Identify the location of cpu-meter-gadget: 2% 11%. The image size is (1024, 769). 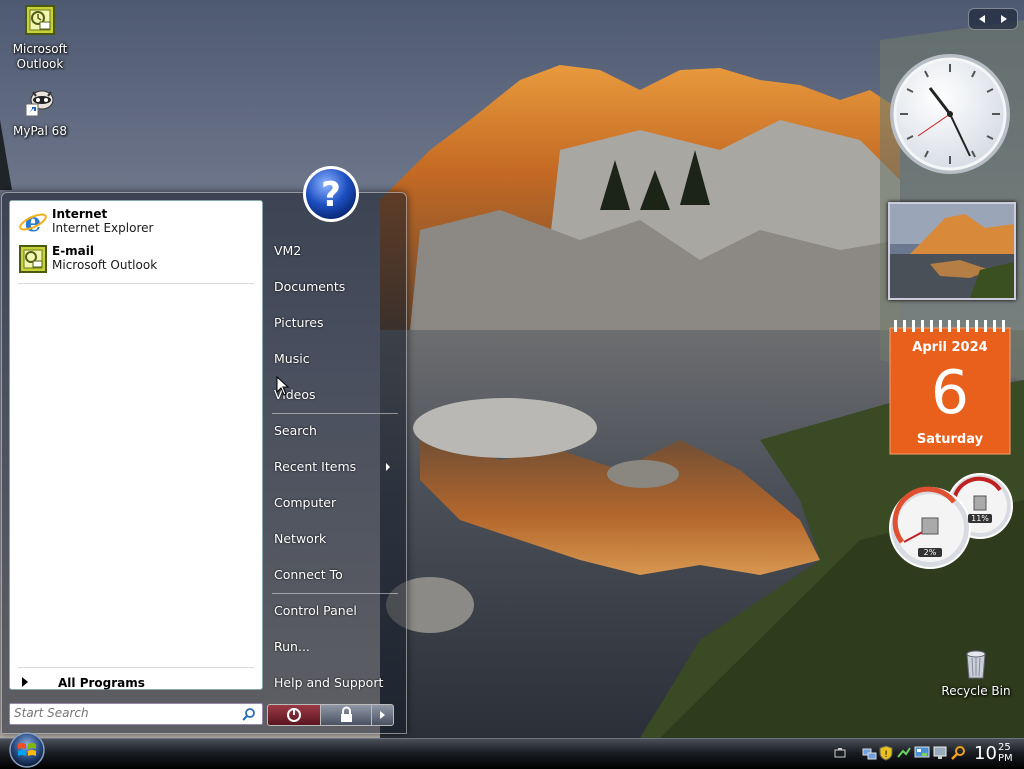
(952, 522).